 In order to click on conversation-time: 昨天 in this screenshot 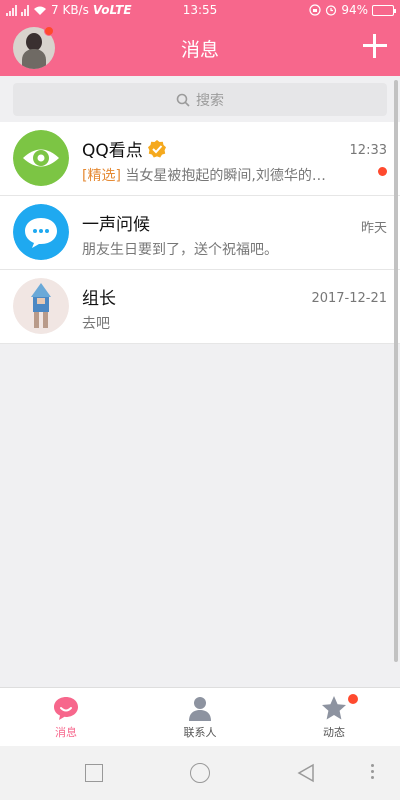, I will do `click(373, 228)`.